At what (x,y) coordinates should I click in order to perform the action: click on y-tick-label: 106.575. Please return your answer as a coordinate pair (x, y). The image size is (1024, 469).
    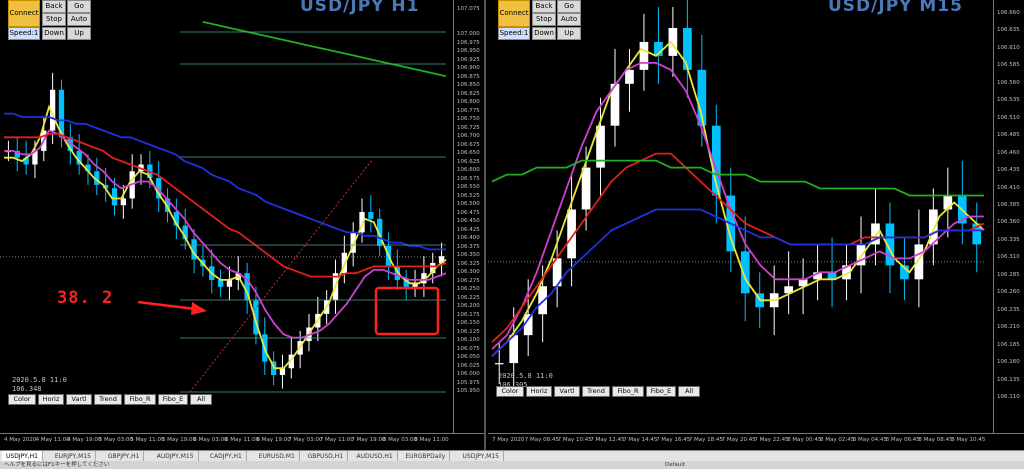
    Looking at the image, I should click on (468, 178).